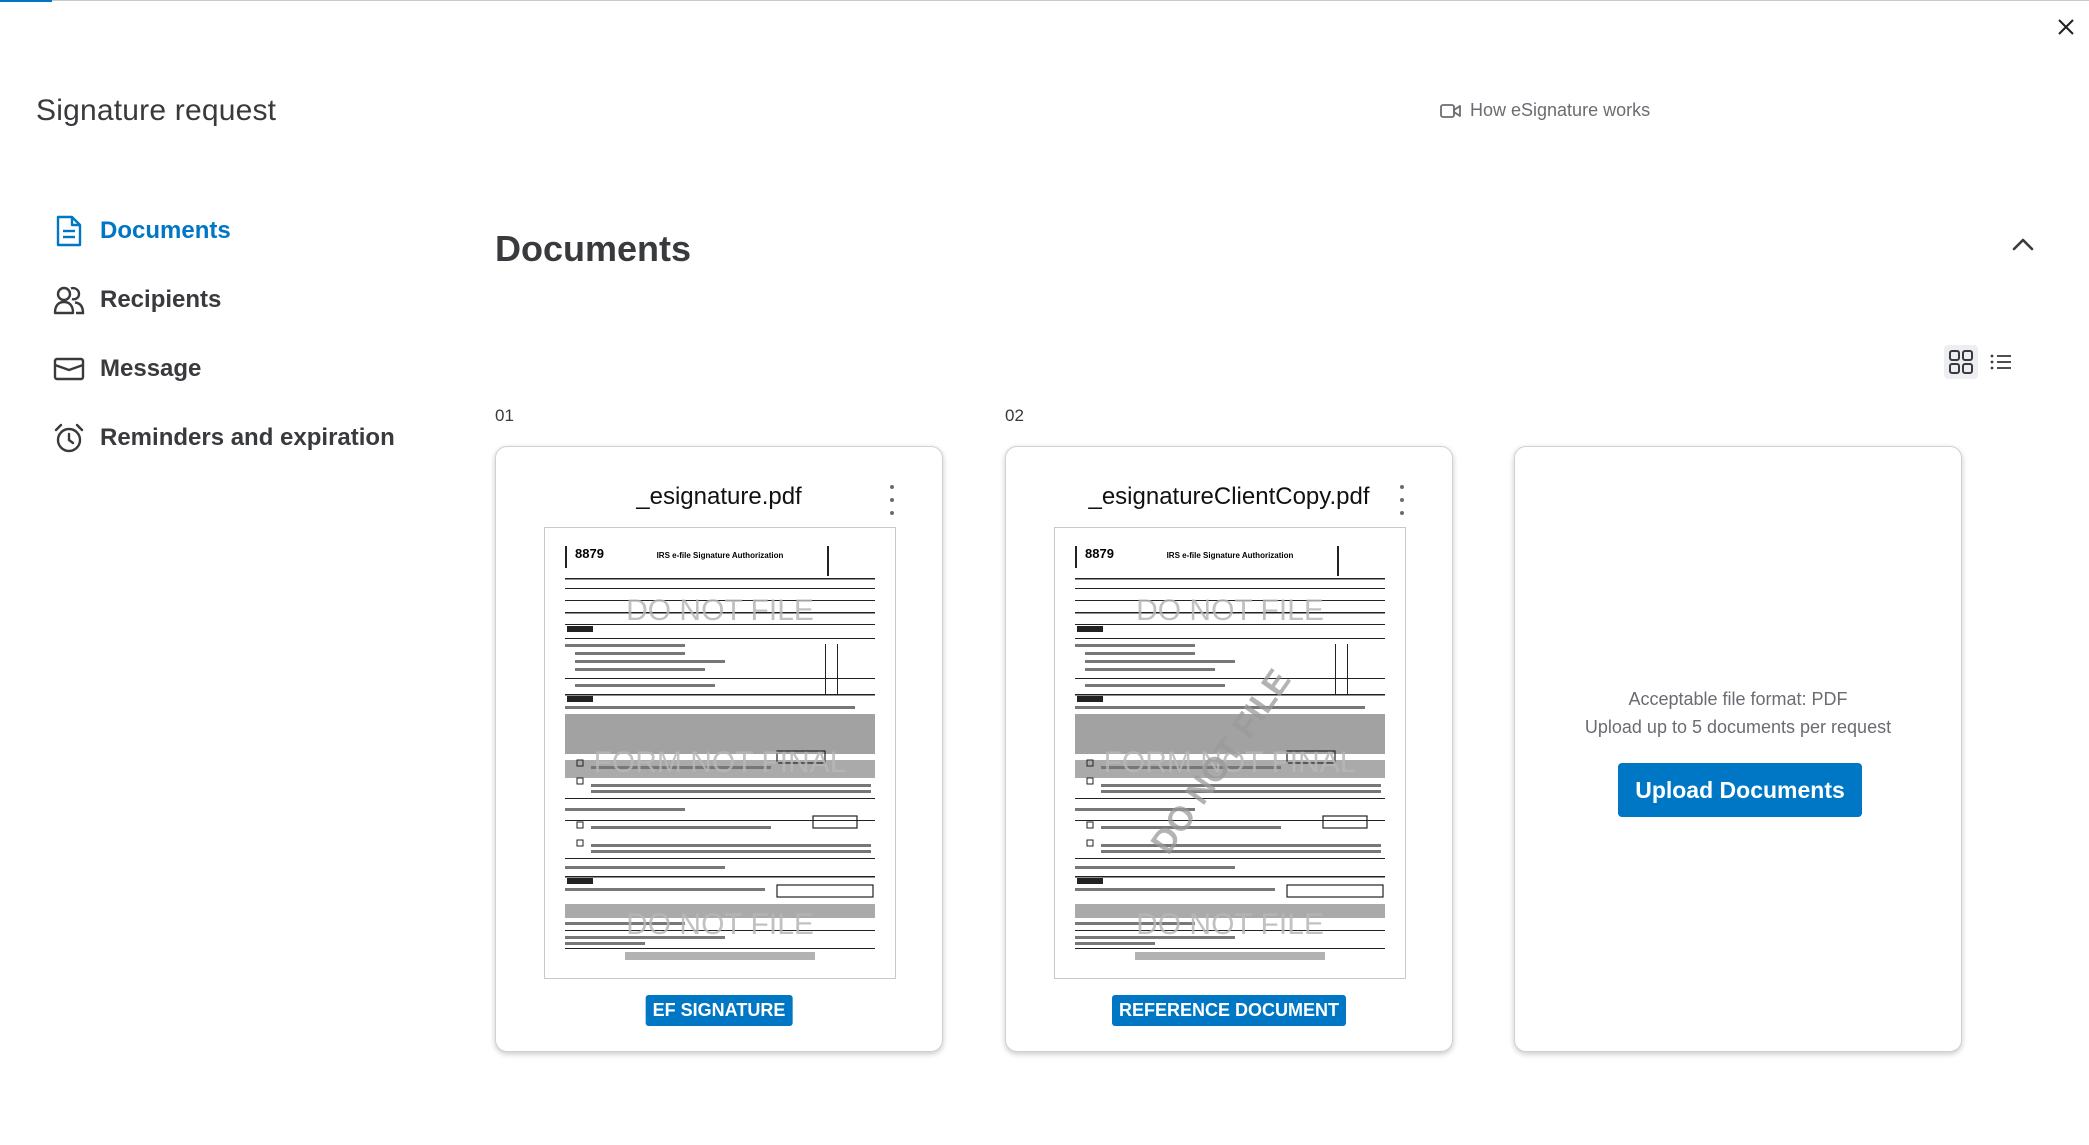  I want to click on document-icon, so click(69, 231).